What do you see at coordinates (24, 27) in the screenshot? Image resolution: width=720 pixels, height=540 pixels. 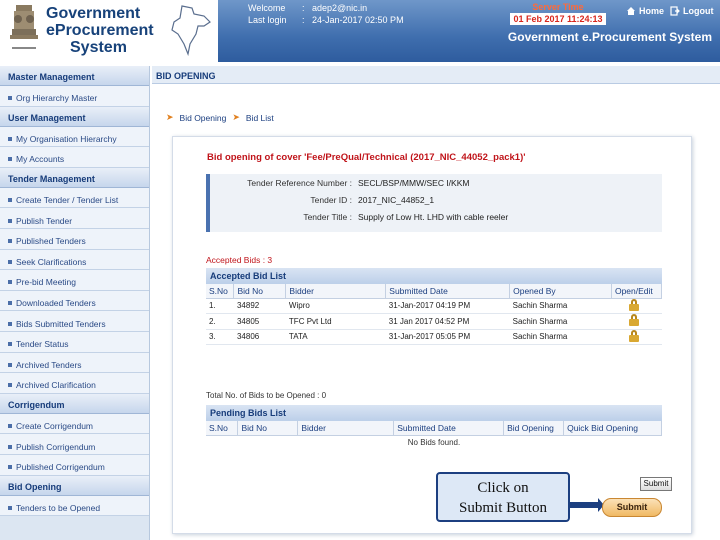 I see `national-emblem-icon` at bounding box center [24, 27].